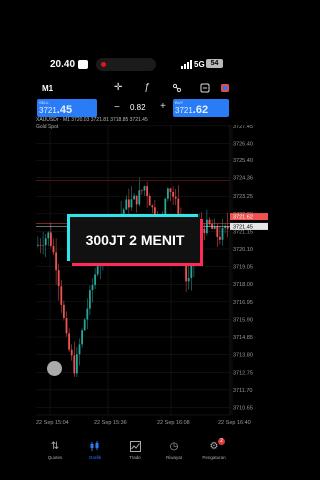 This screenshot has height=480, width=320. What do you see at coordinates (214, 63) in the screenshot?
I see `battery-icon: 54` at bounding box center [214, 63].